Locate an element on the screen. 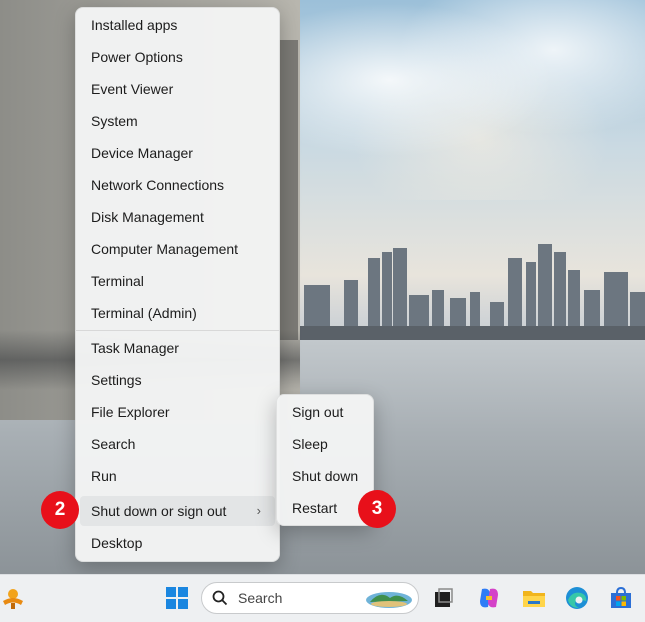  copilot-icon is located at coordinates (489, 598).